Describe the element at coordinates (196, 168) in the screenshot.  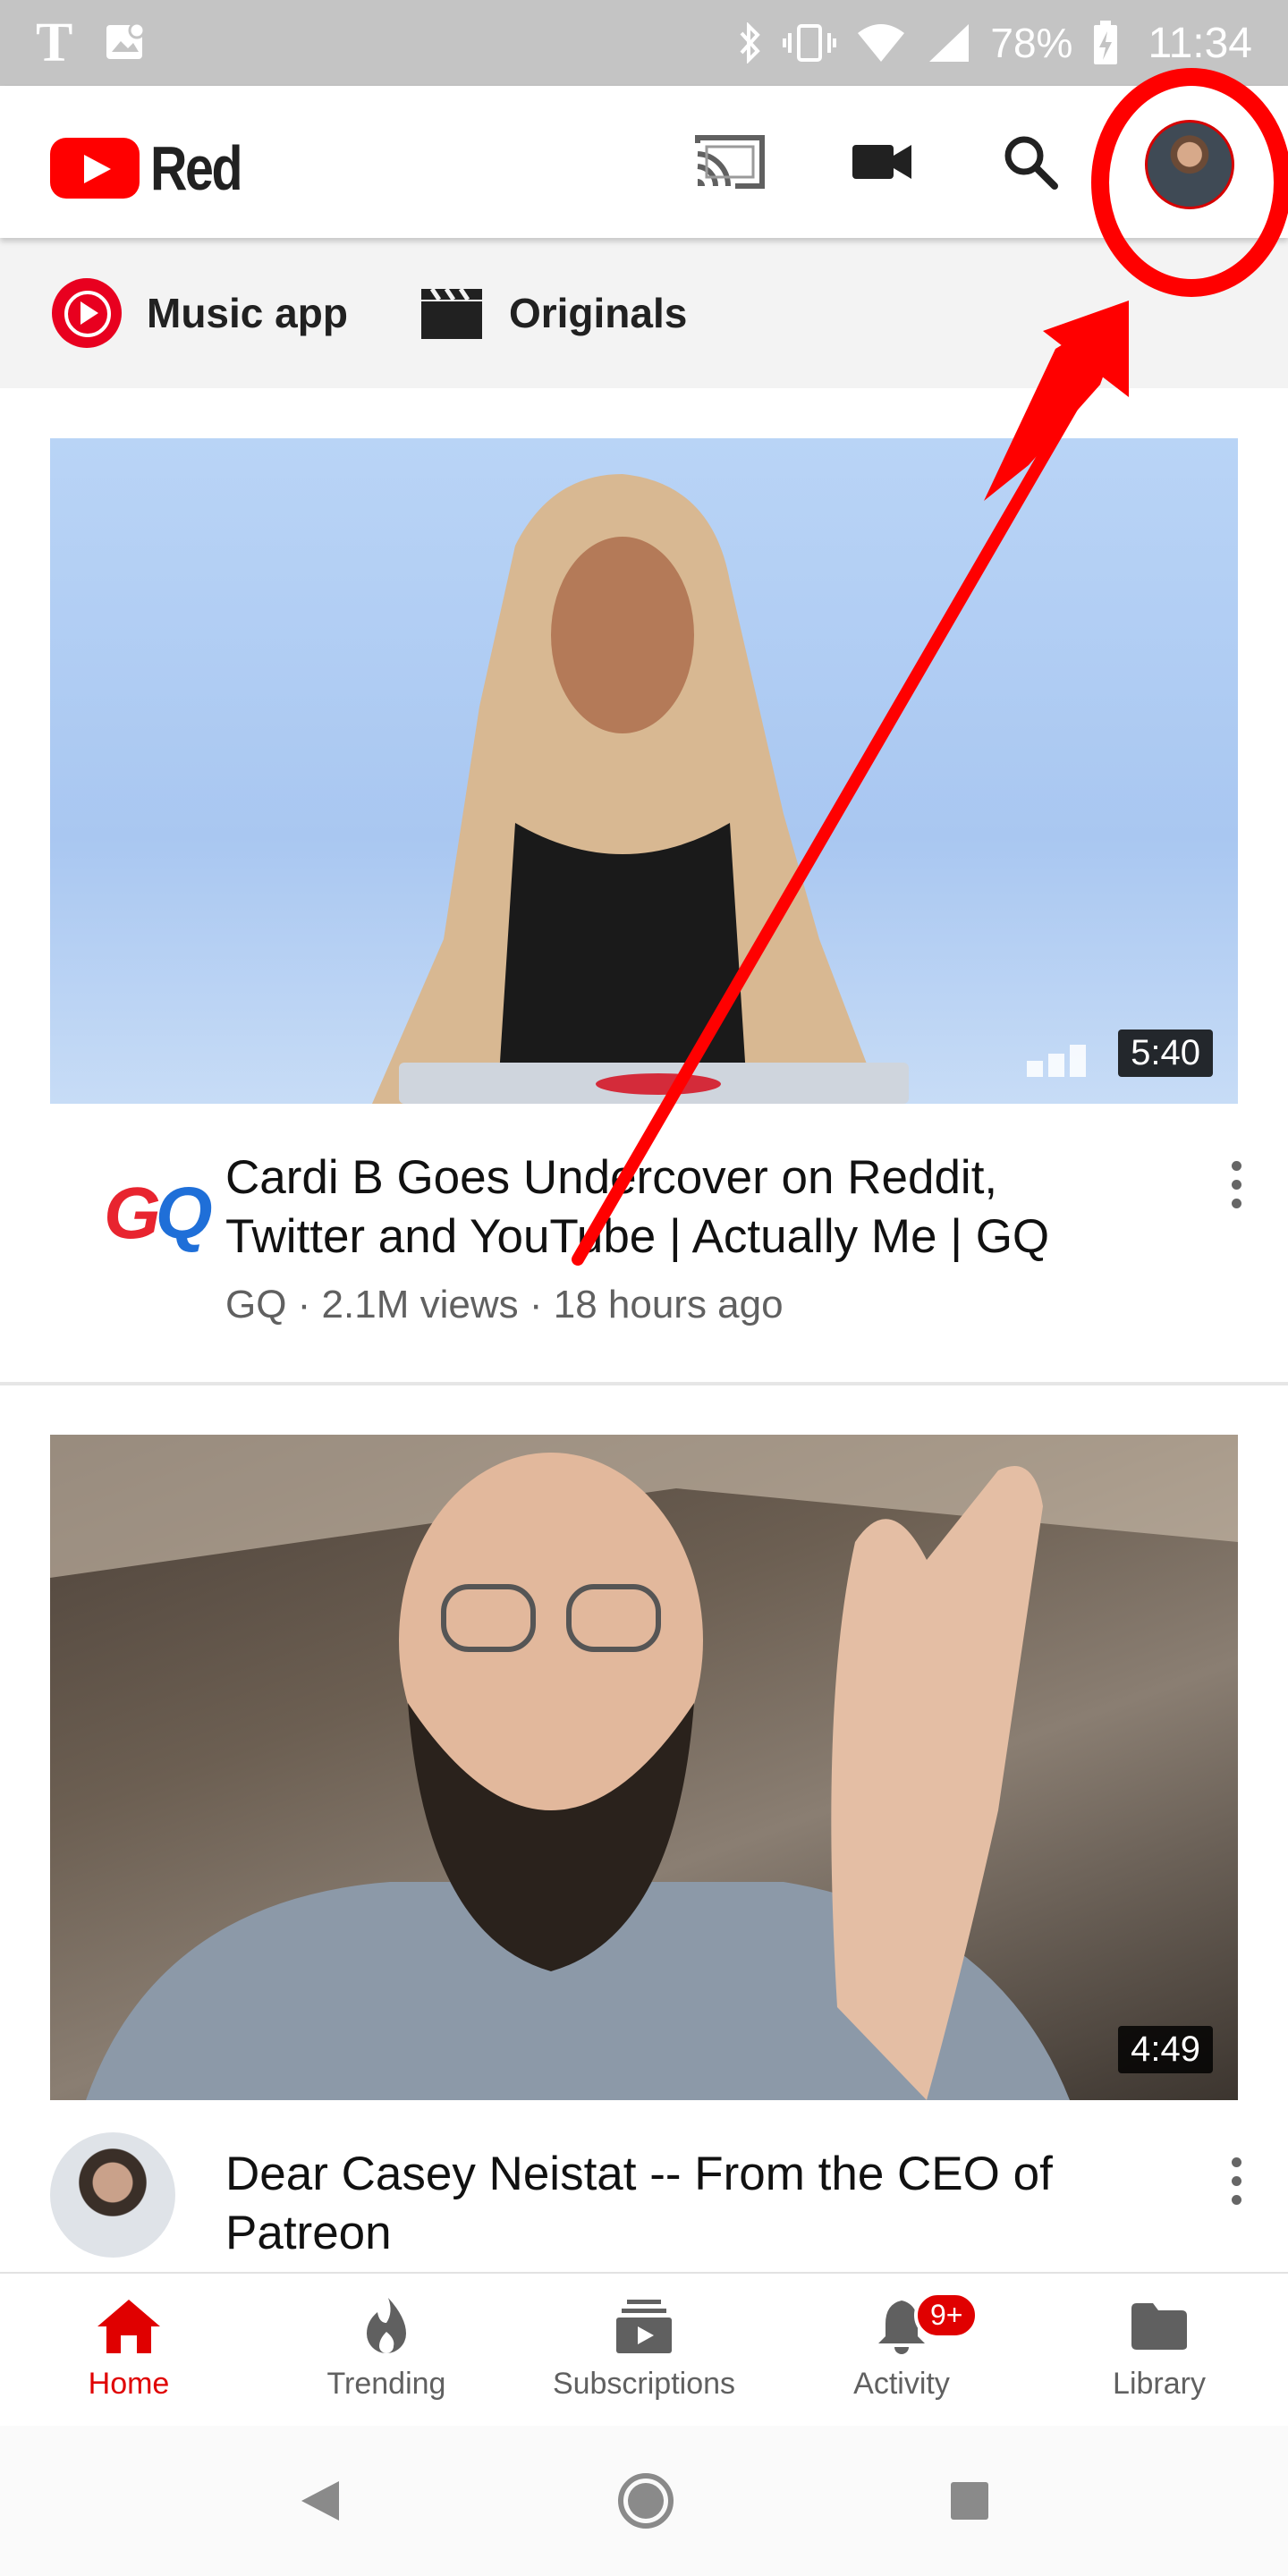
I see `brand-label: Red` at that location.